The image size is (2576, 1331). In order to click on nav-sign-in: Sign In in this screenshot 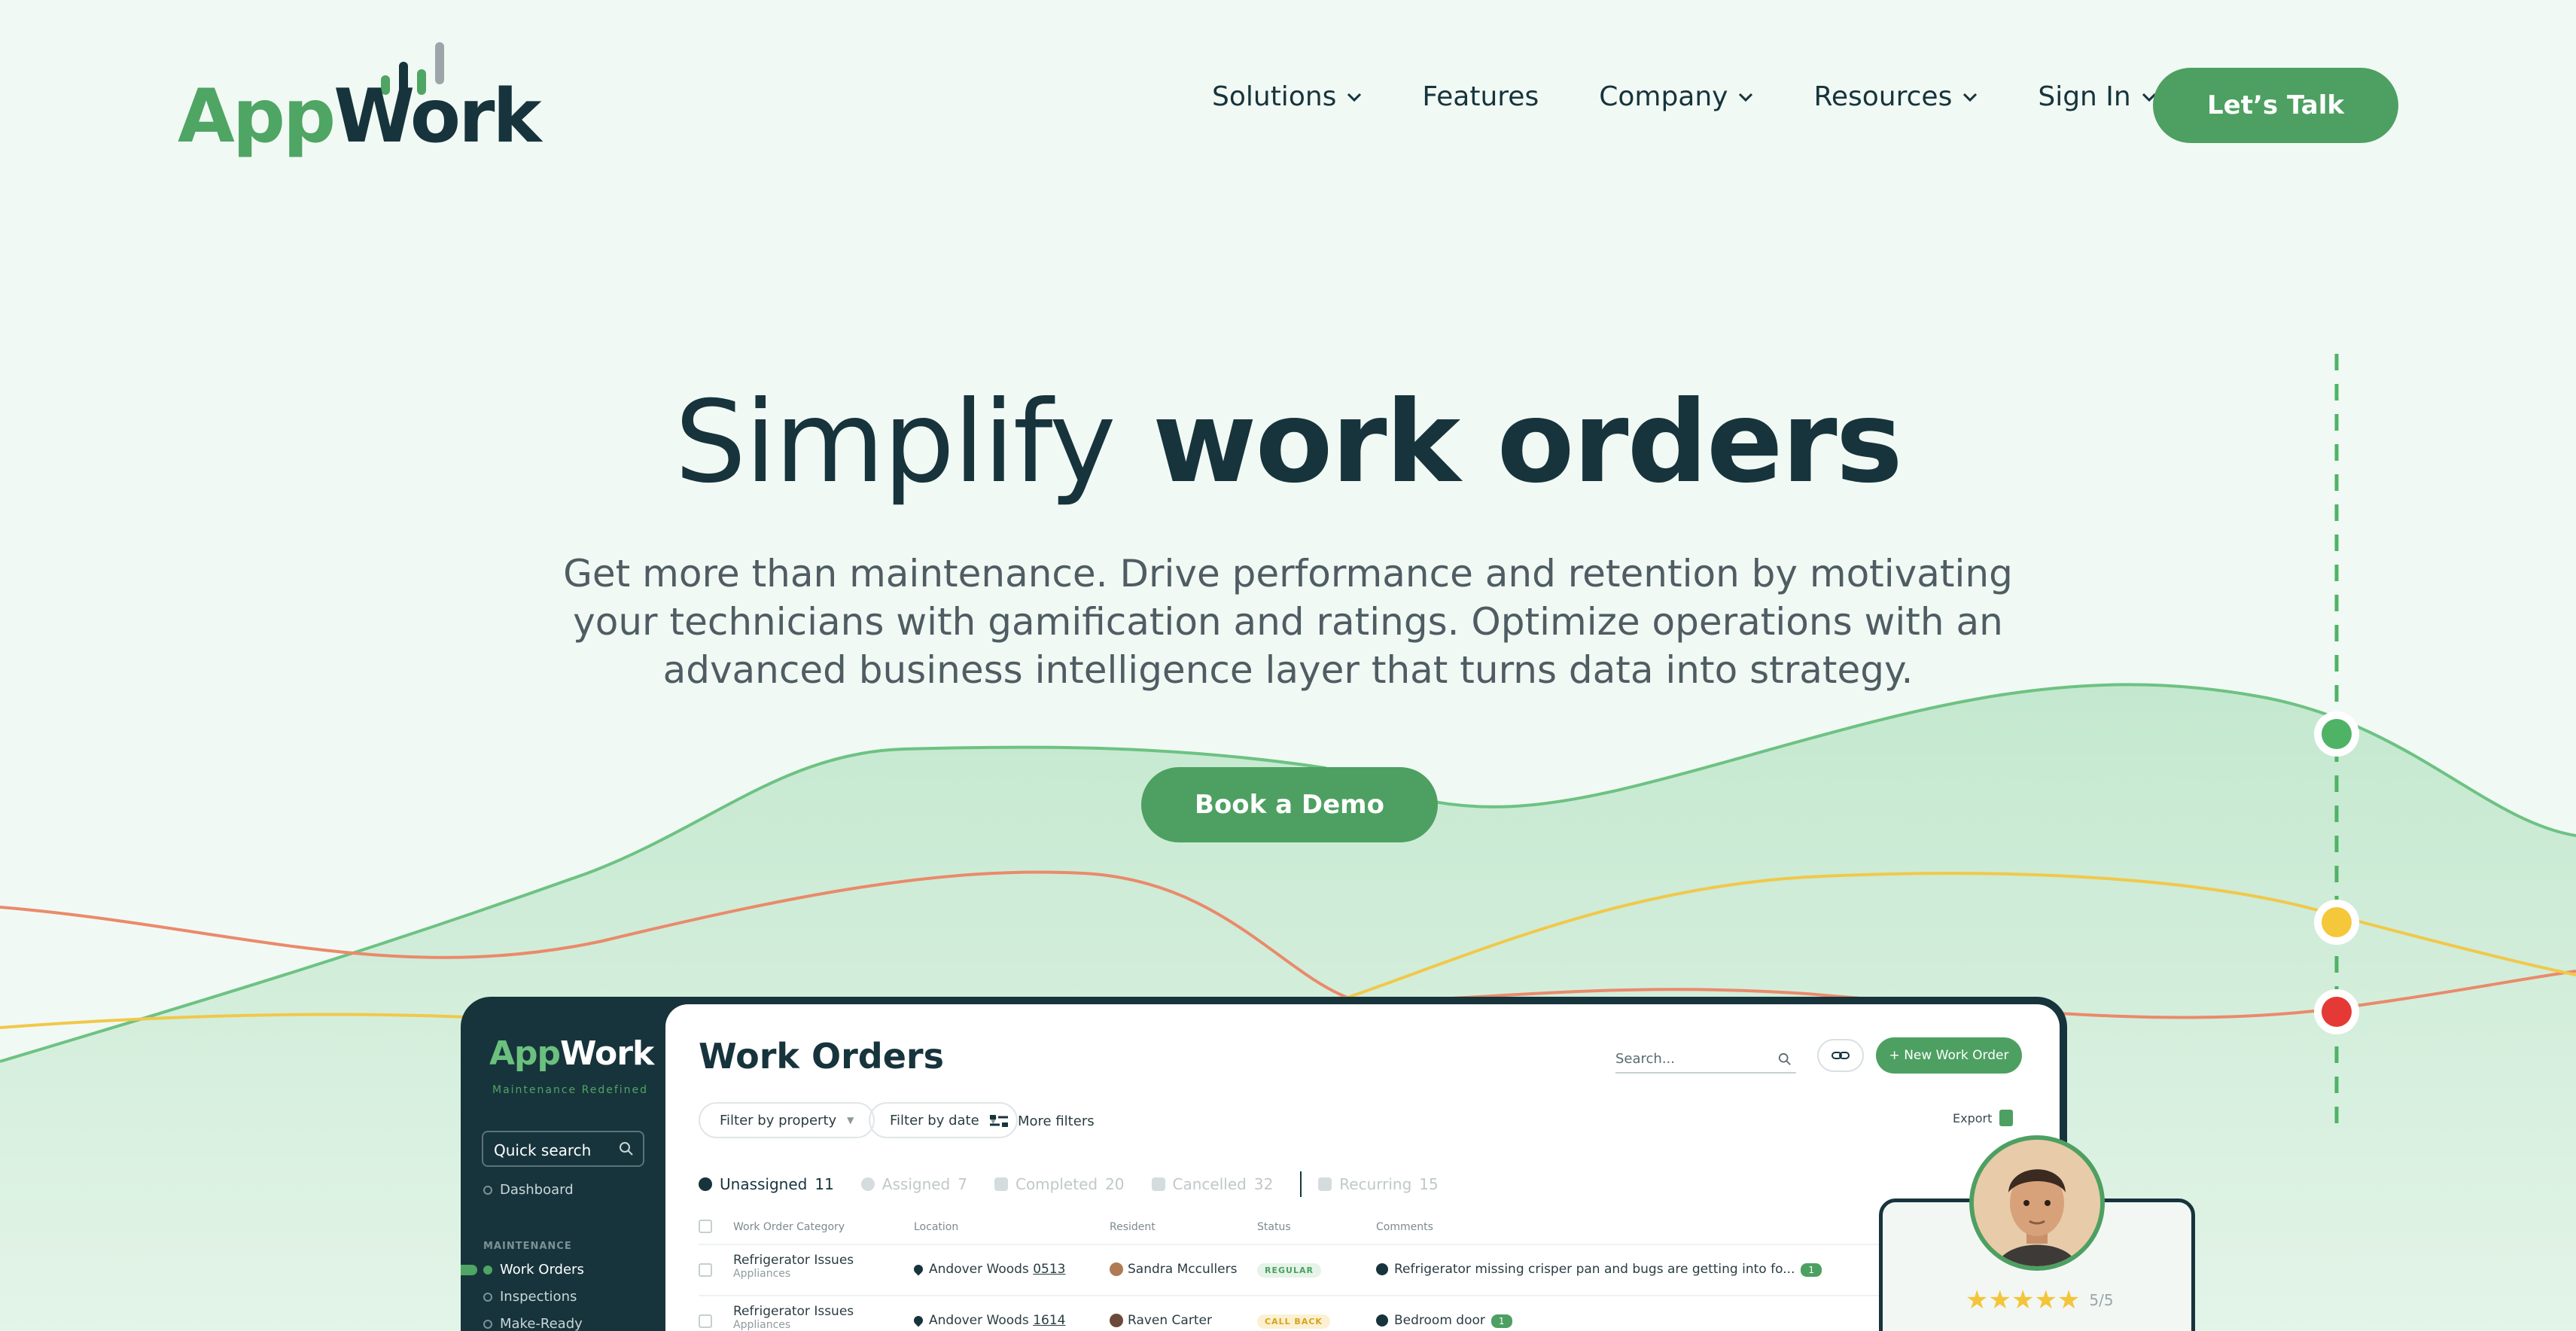, I will do `click(2097, 96)`.